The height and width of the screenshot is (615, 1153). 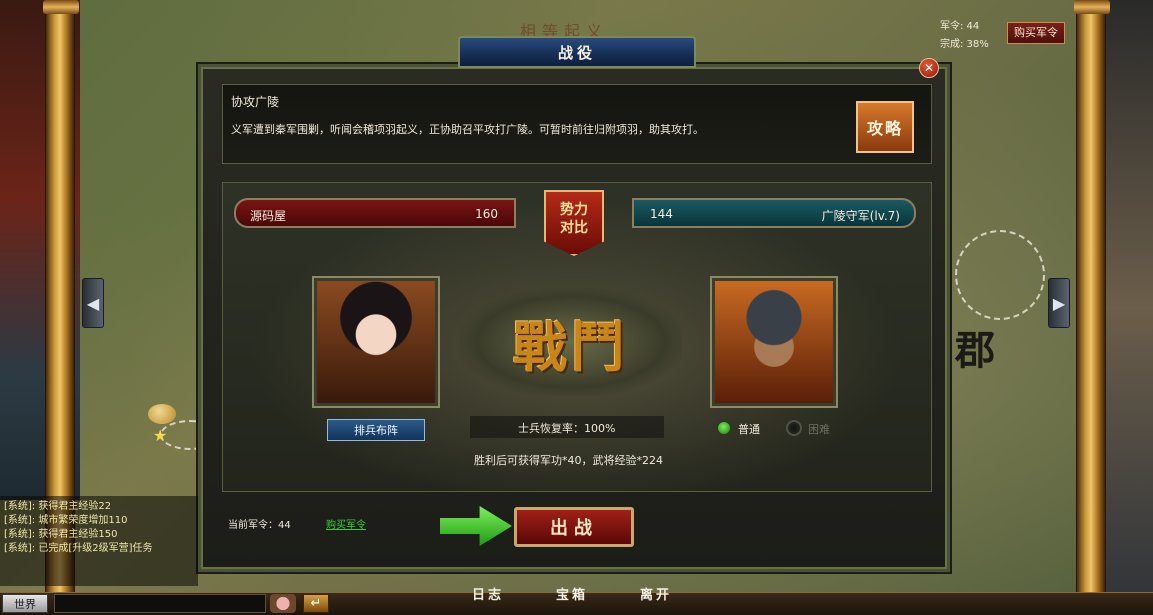 I want to click on chat-line: [系统]: 城市繁荣度增加110, so click(x=66, y=520).